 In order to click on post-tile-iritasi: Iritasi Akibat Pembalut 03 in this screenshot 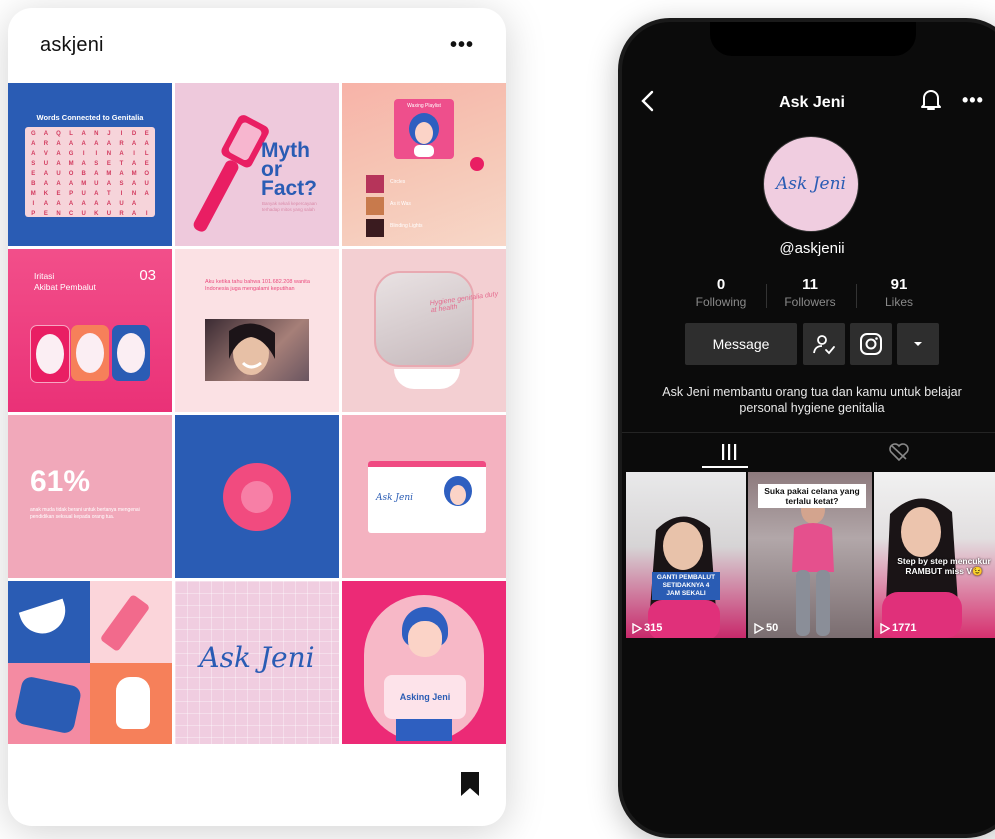, I will do `click(90, 330)`.